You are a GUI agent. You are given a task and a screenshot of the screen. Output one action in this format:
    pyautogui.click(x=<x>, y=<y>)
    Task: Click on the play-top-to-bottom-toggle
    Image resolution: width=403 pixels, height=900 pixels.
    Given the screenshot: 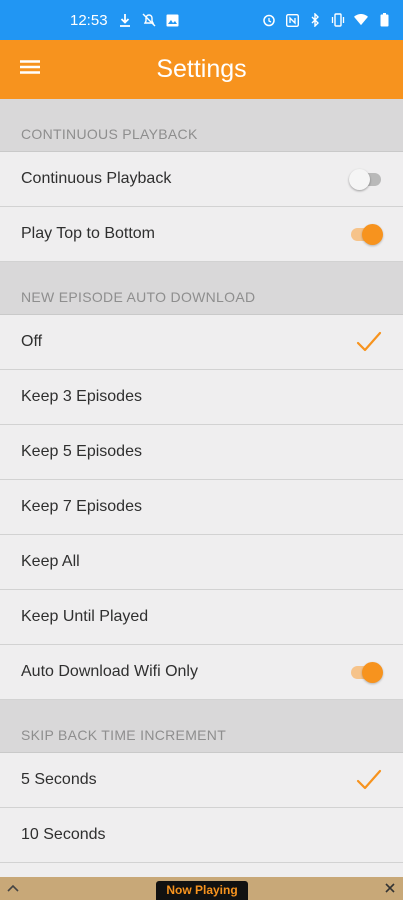 What is the action you would take?
    pyautogui.click(x=366, y=234)
    